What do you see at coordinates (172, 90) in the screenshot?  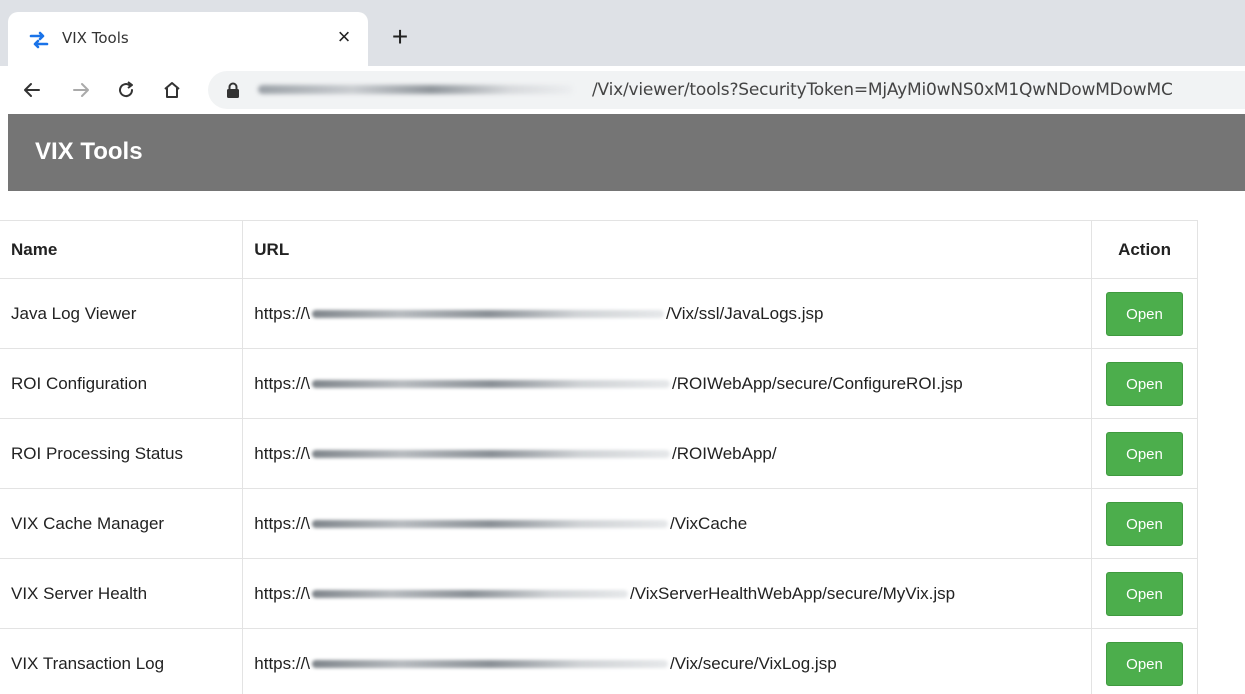 I see `home-icon` at bounding box center [172, 90].